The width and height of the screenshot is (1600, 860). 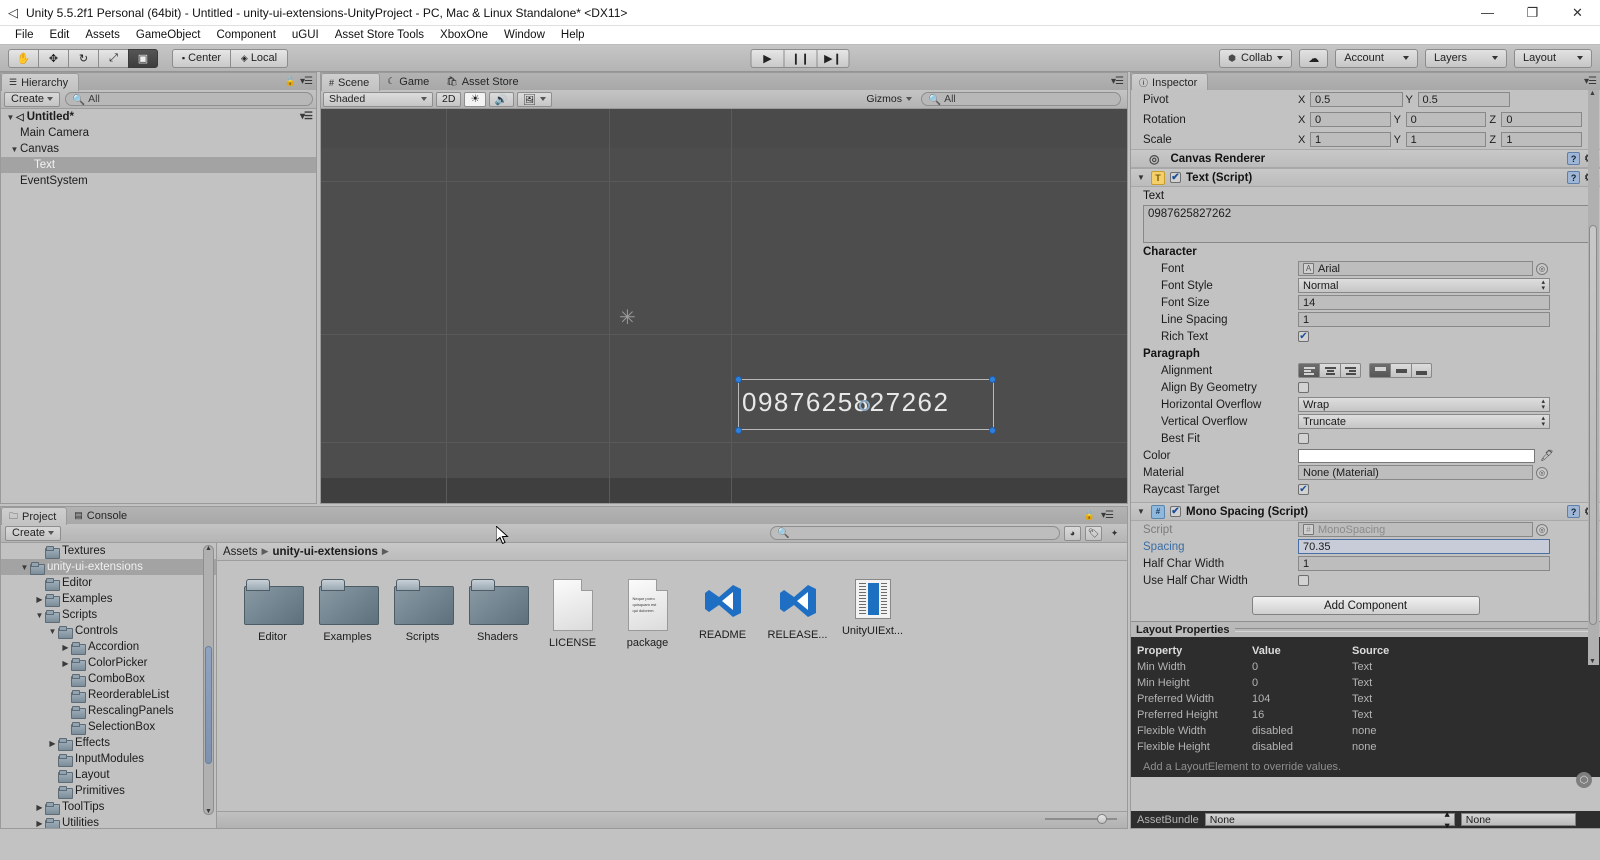 I want to click on asset-item-license: LICENSE, so click(x=572, y=614).